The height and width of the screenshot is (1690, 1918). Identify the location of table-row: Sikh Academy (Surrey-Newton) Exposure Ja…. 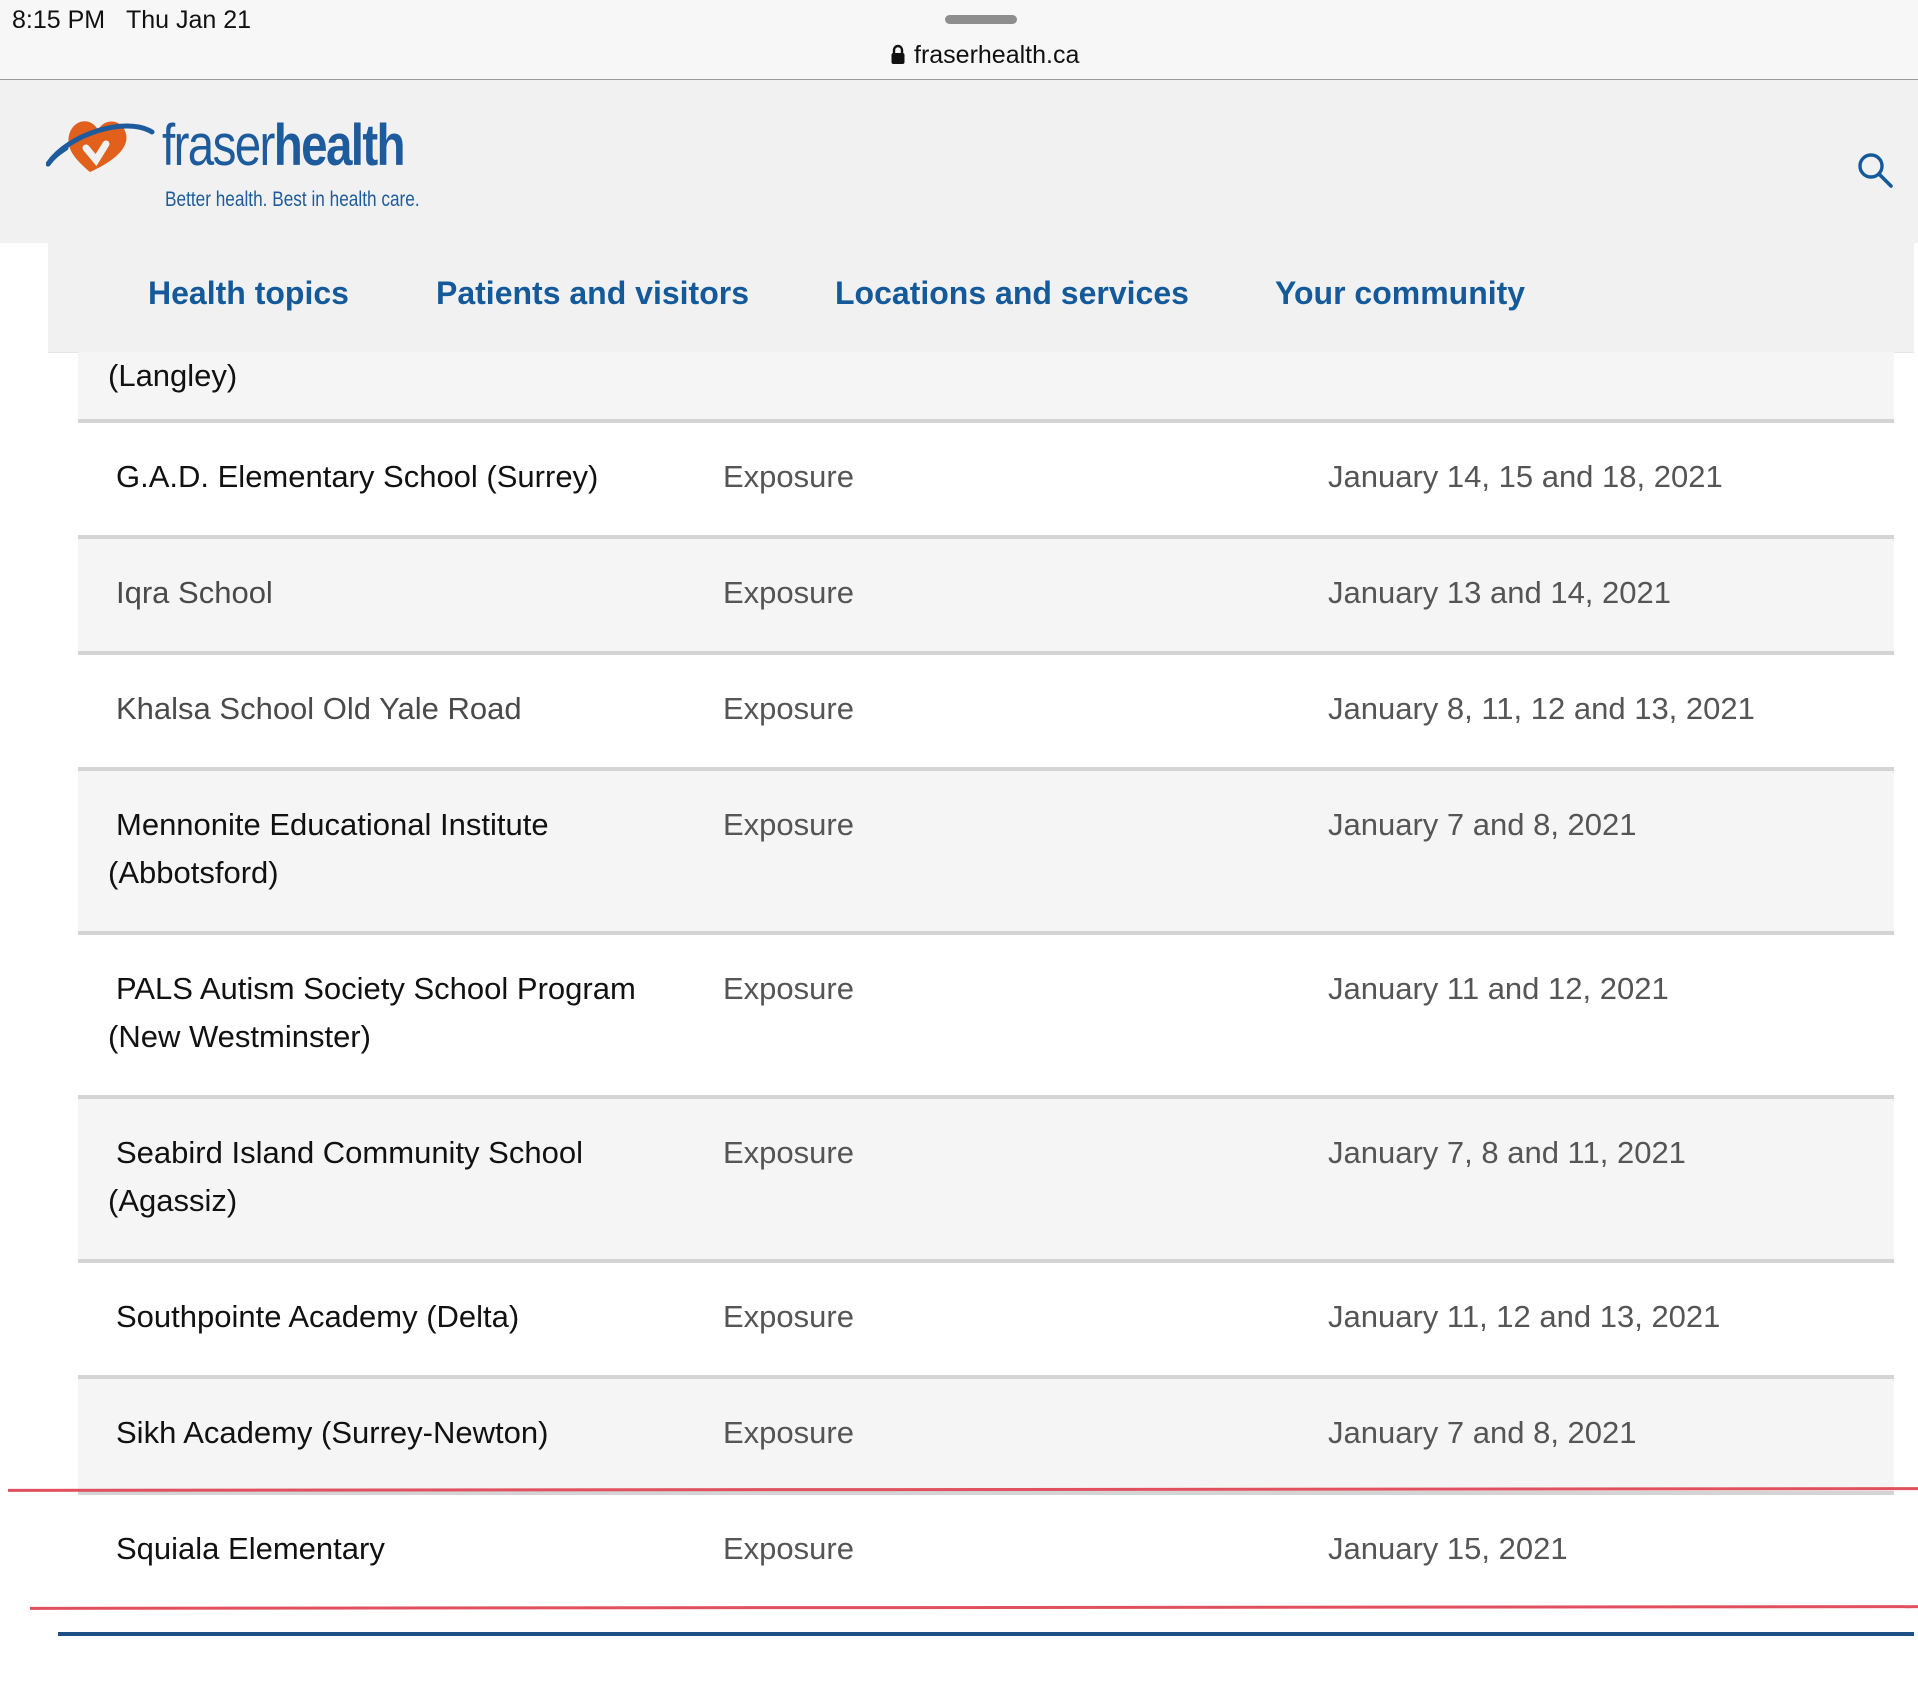
(986, 1437).